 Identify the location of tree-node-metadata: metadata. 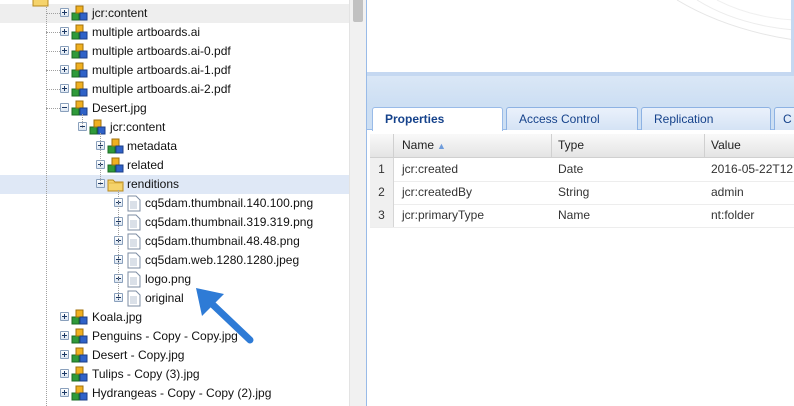
(174, 146).